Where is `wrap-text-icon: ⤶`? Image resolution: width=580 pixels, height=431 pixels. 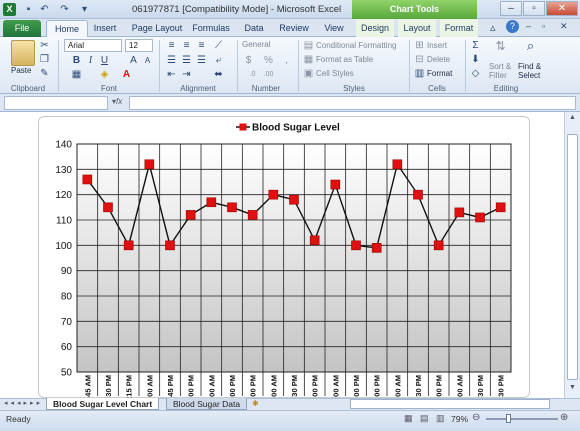
wrap-text-icon: ⤶ is located at coordinates (218, 61).